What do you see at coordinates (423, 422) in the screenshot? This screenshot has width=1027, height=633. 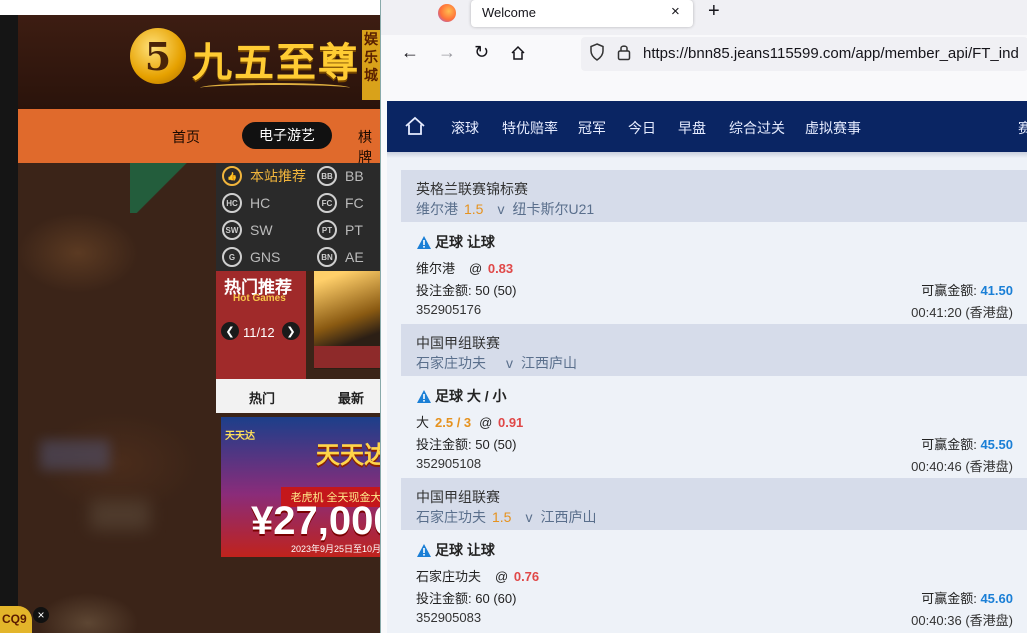 I see `pick-team: 大` at bounding box center [423, 422].